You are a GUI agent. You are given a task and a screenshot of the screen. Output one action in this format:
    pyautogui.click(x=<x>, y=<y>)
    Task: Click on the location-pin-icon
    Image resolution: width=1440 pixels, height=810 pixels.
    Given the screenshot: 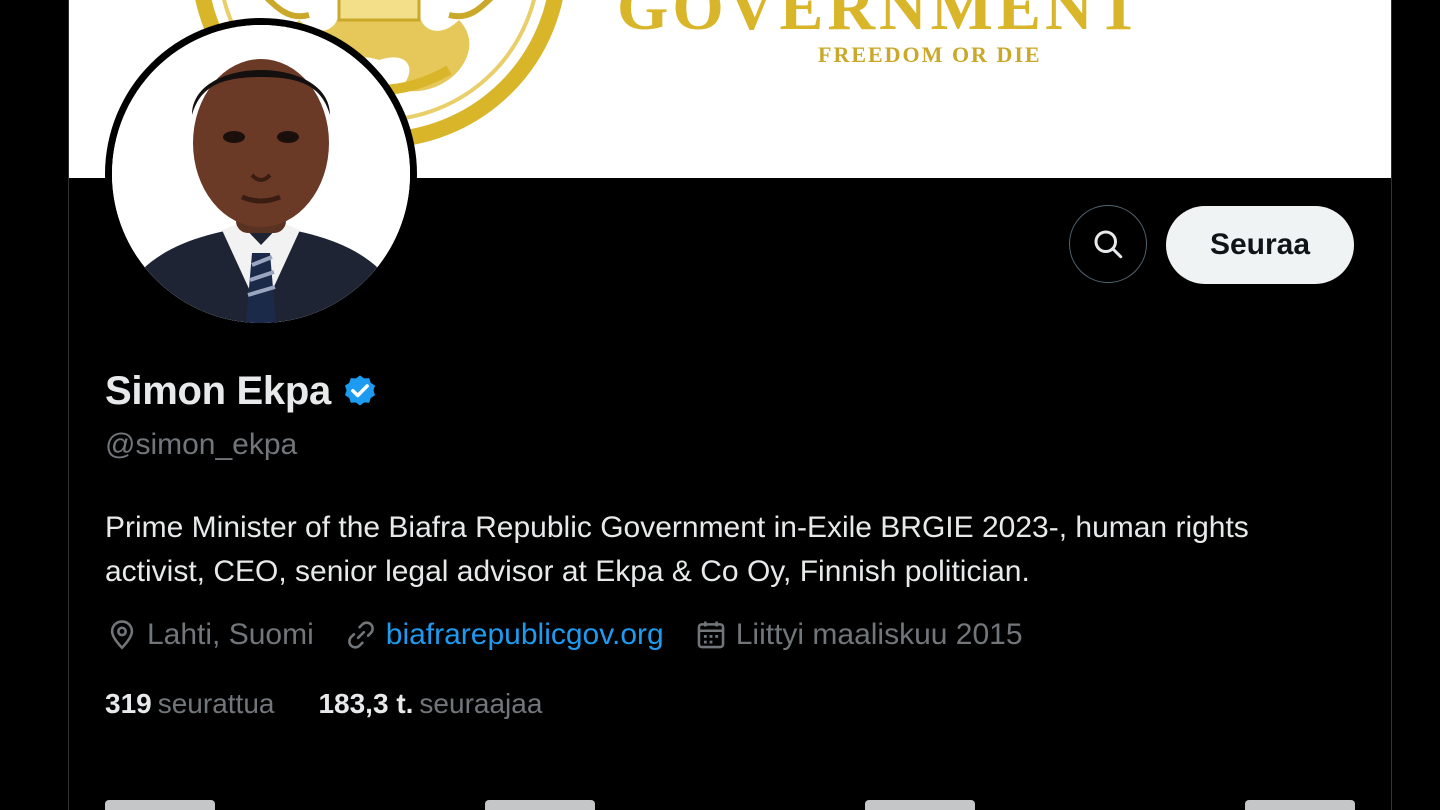 What is the action you would take?
    pyautogui.click(x=122, y=635)
    